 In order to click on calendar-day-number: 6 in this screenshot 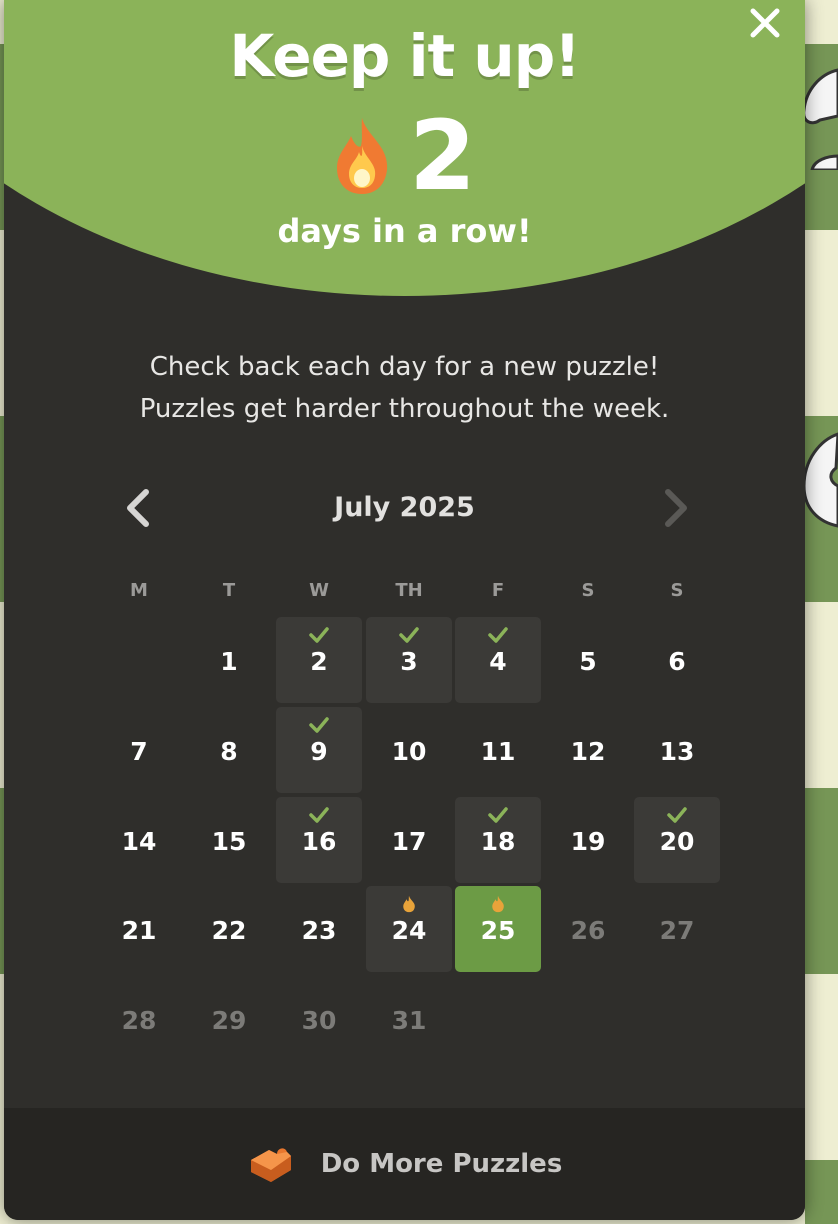, I will do `click(677, 661)`.